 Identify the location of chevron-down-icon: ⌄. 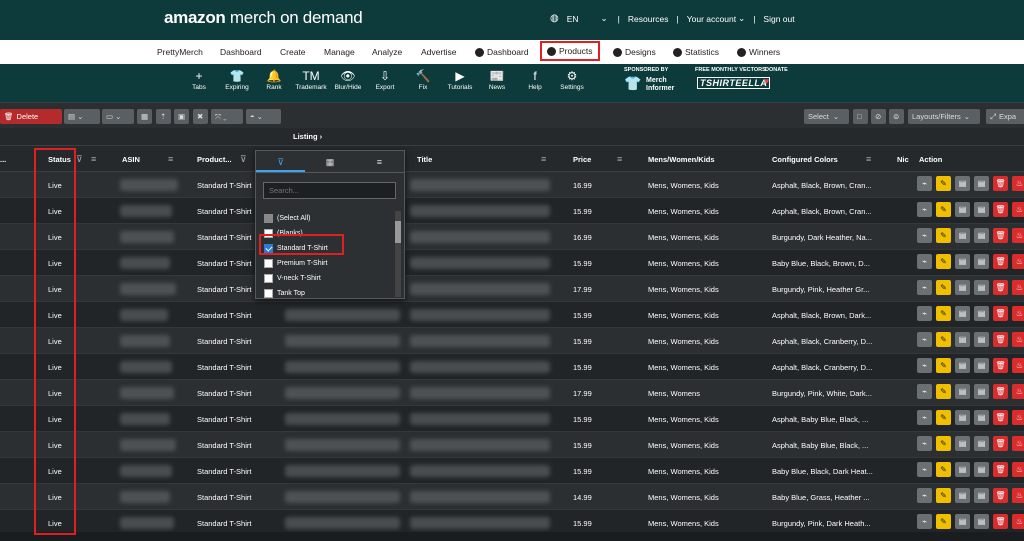
(604, 18).